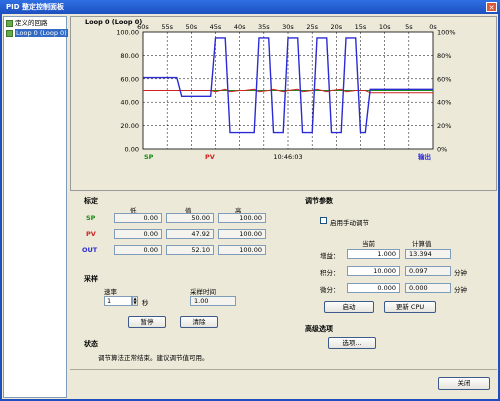  Describe the element at coordinates (41, 33) in the screenshot. I see `tree-item-label: Loop 0 (Loop 0)` at that location.